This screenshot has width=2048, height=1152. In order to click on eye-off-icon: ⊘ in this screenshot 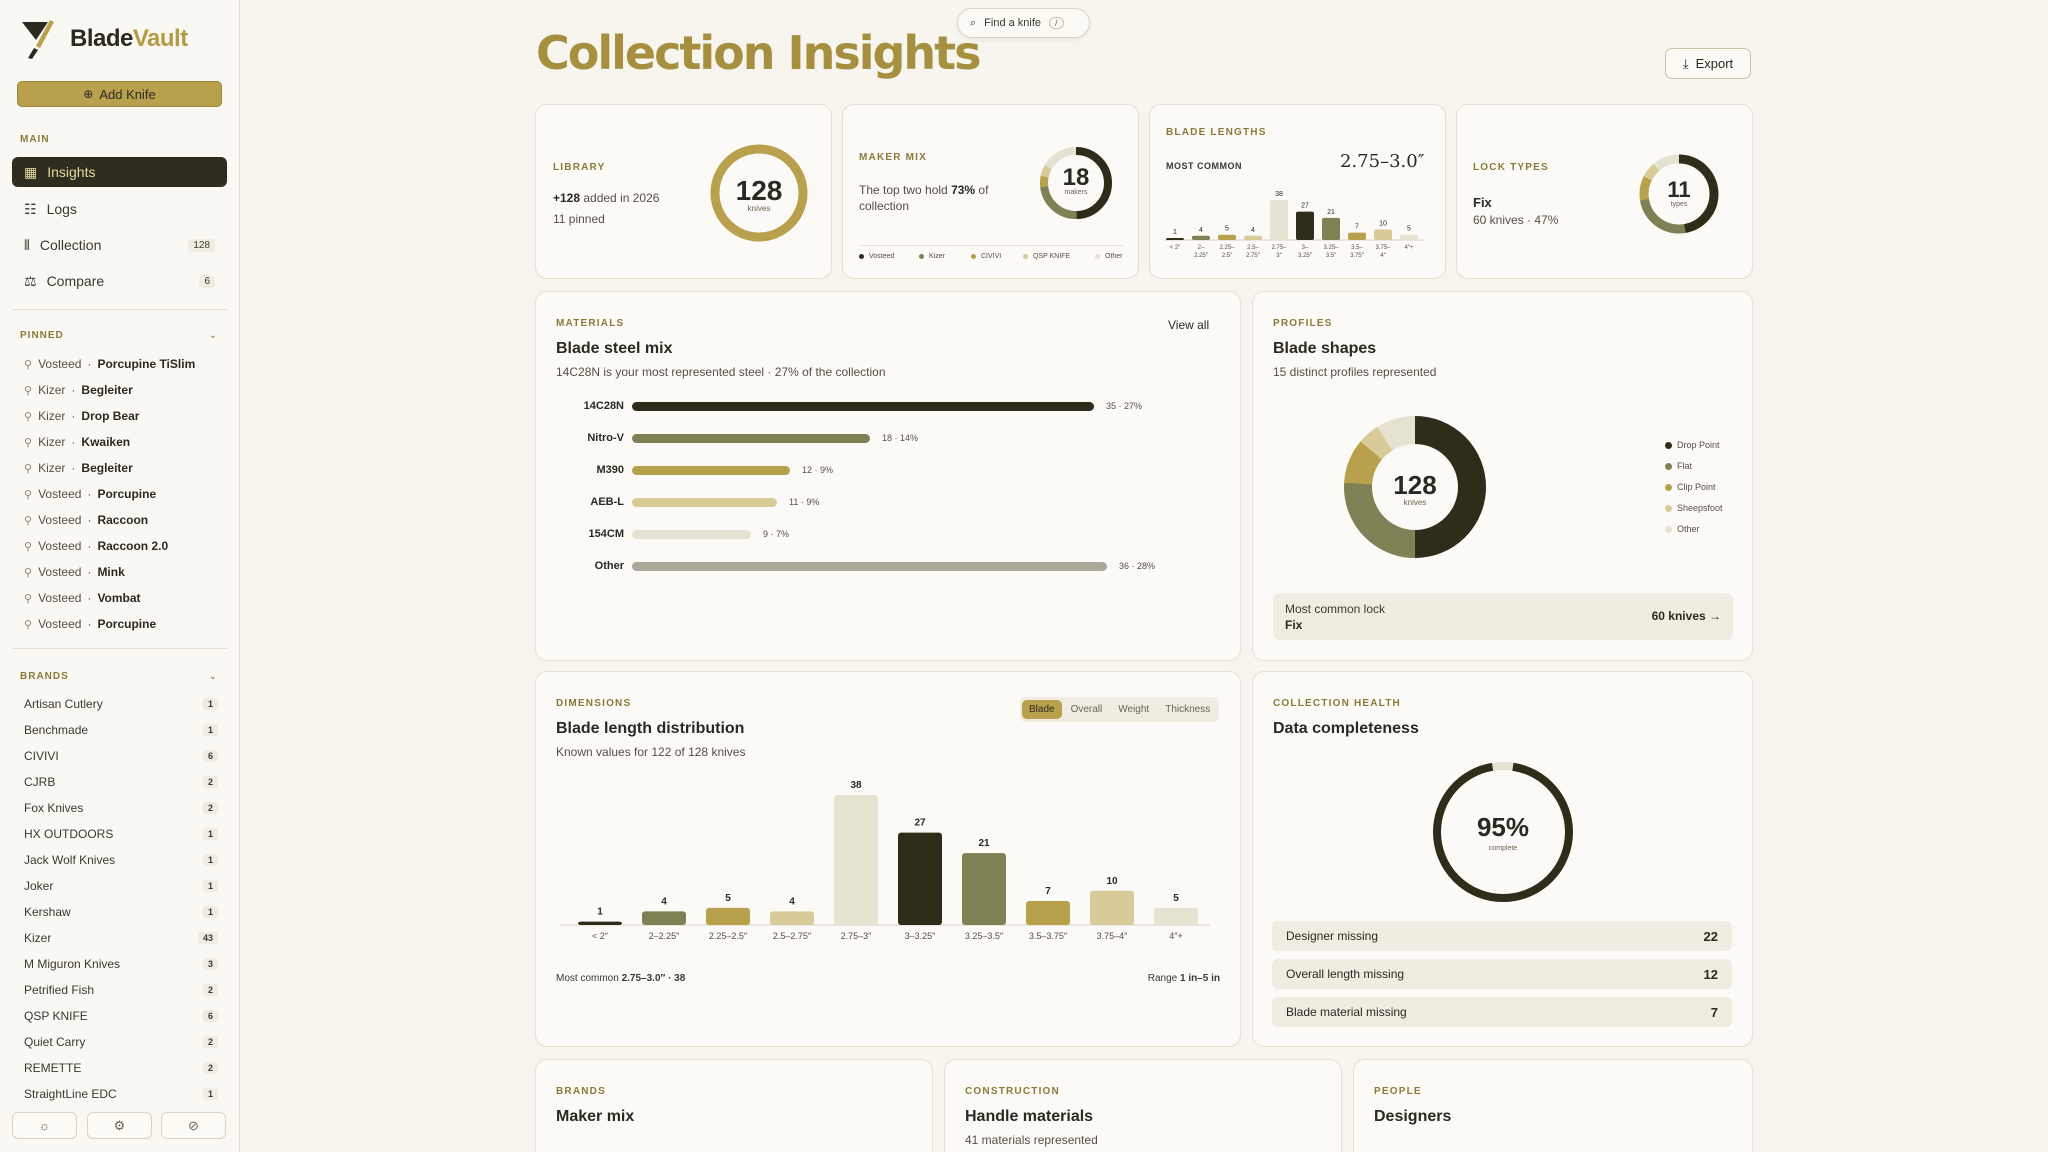, I will do `click(193, 1125)`.